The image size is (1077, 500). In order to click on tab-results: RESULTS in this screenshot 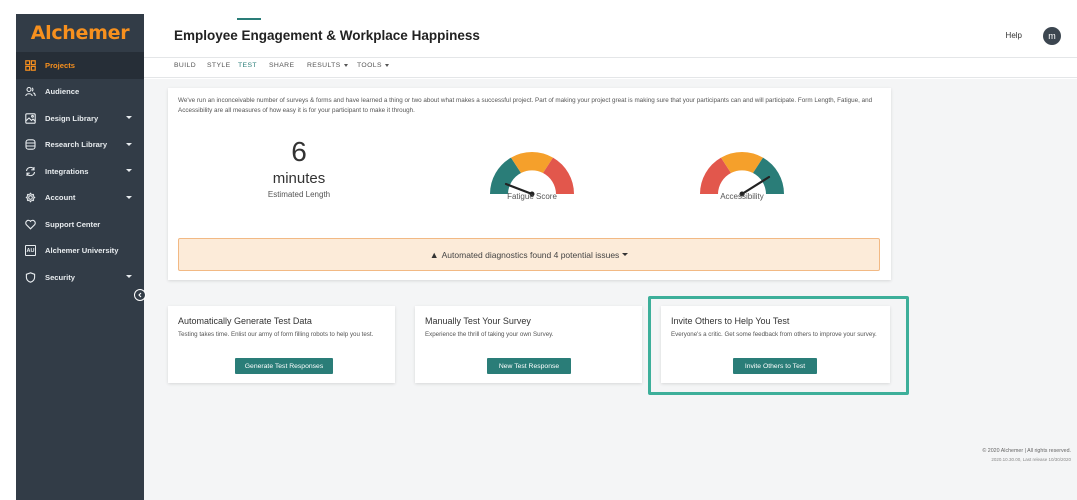, I will do `click(327, 65)`.